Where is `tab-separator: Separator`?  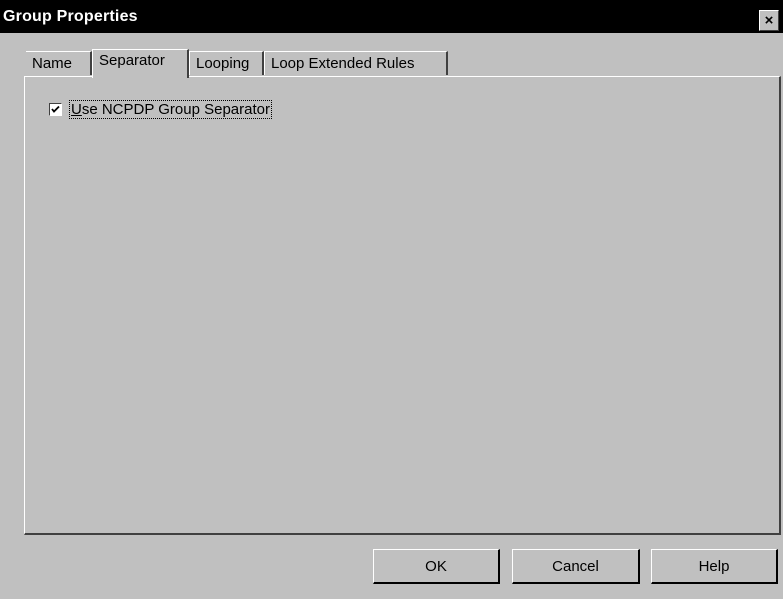
tab-separator: Separator is located at coordinates (140, 63).